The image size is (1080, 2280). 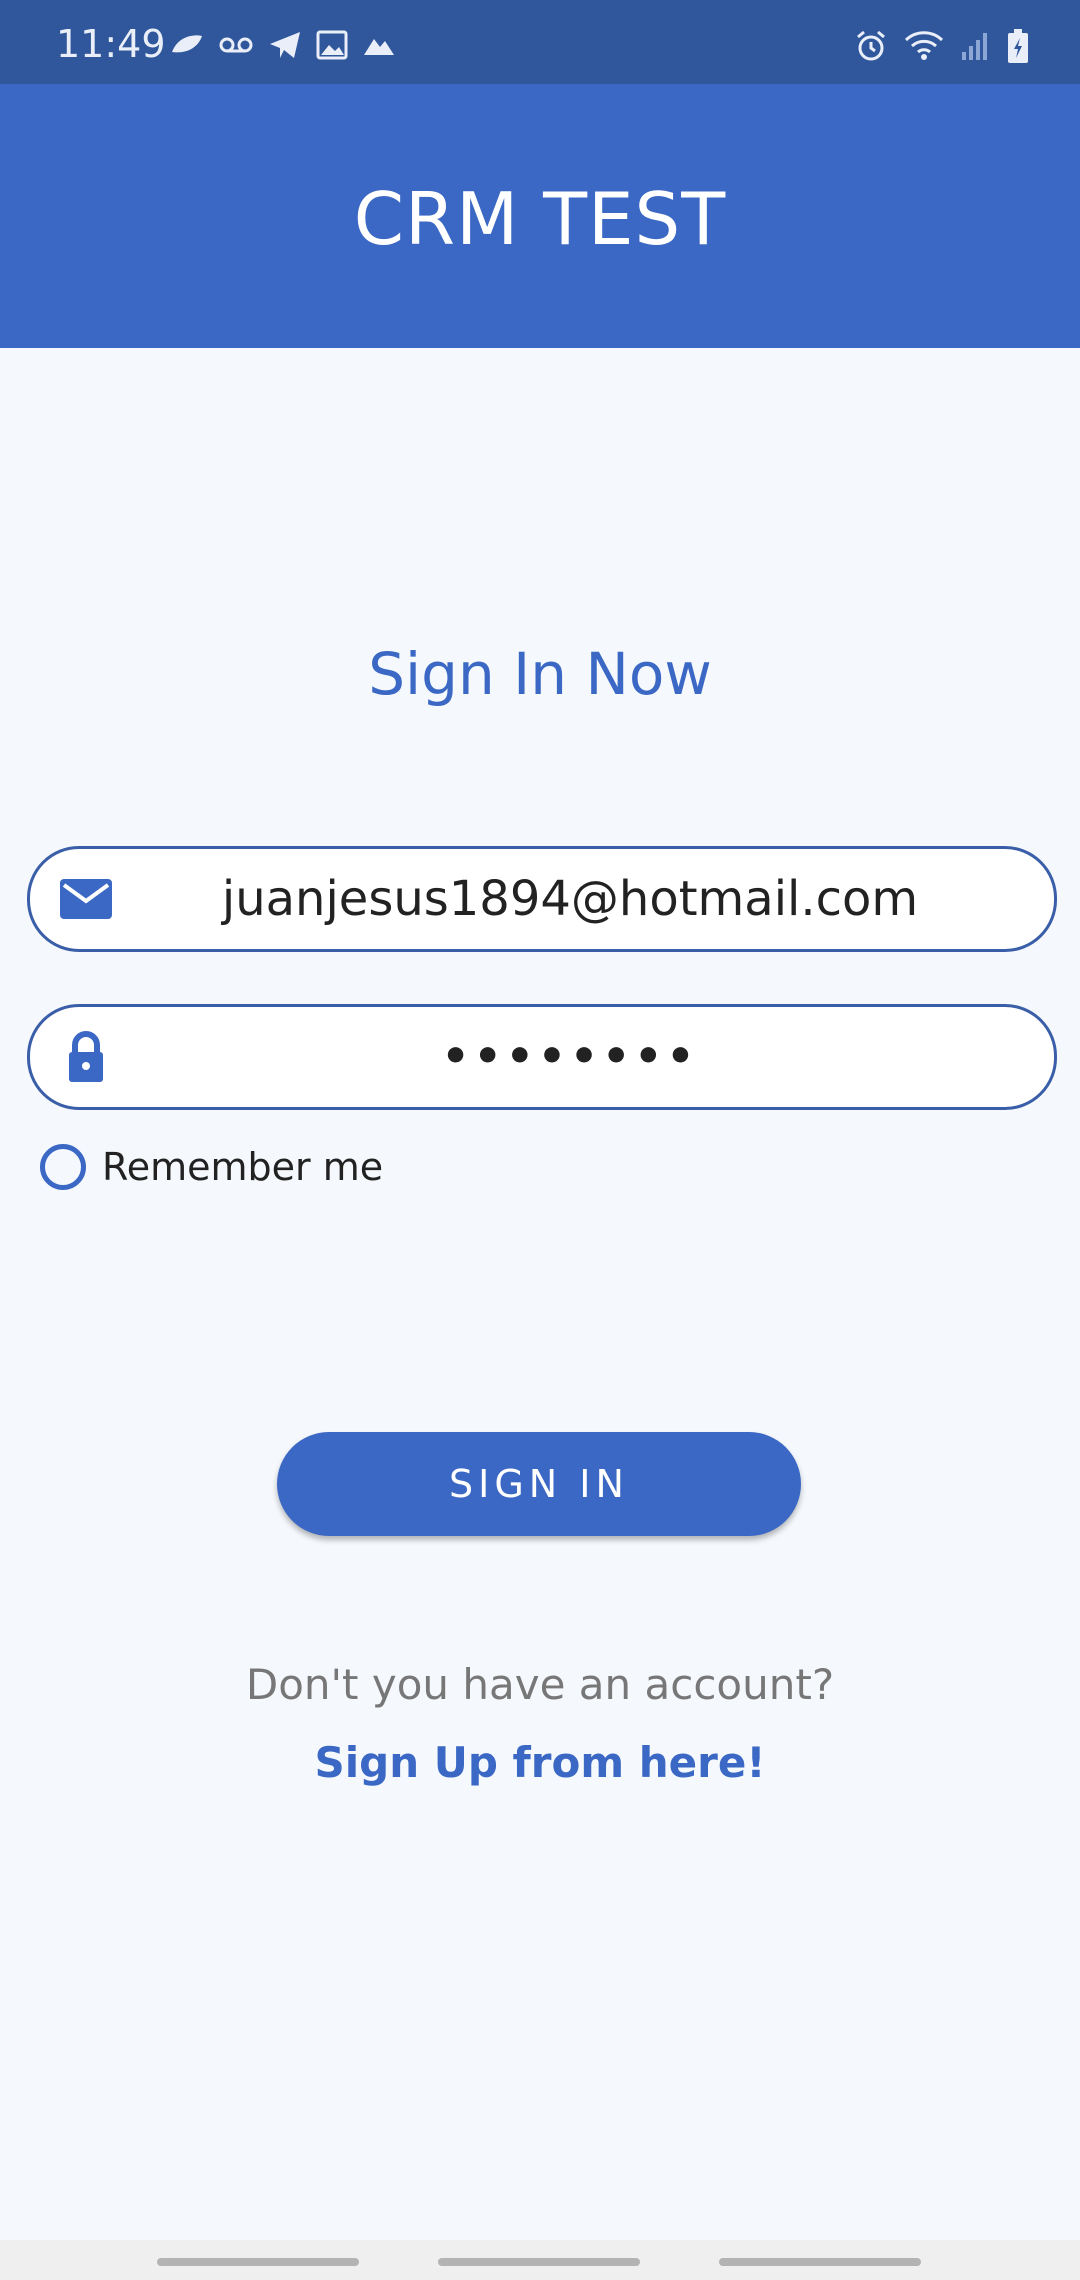 What do you see at coordinates (540, 1684) in the screenshot?
I see `account-prompt: Don't you have an account?` at bounding box center [540, 1684].